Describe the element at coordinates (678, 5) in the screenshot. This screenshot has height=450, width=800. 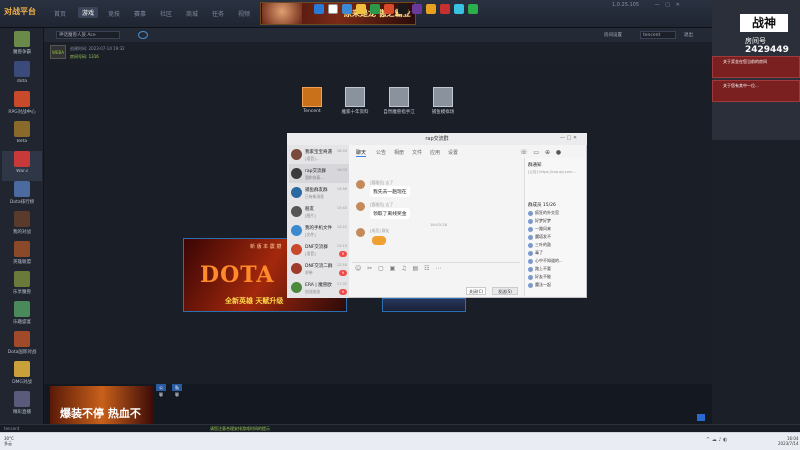
I see `close-icon: ✕` at that location.